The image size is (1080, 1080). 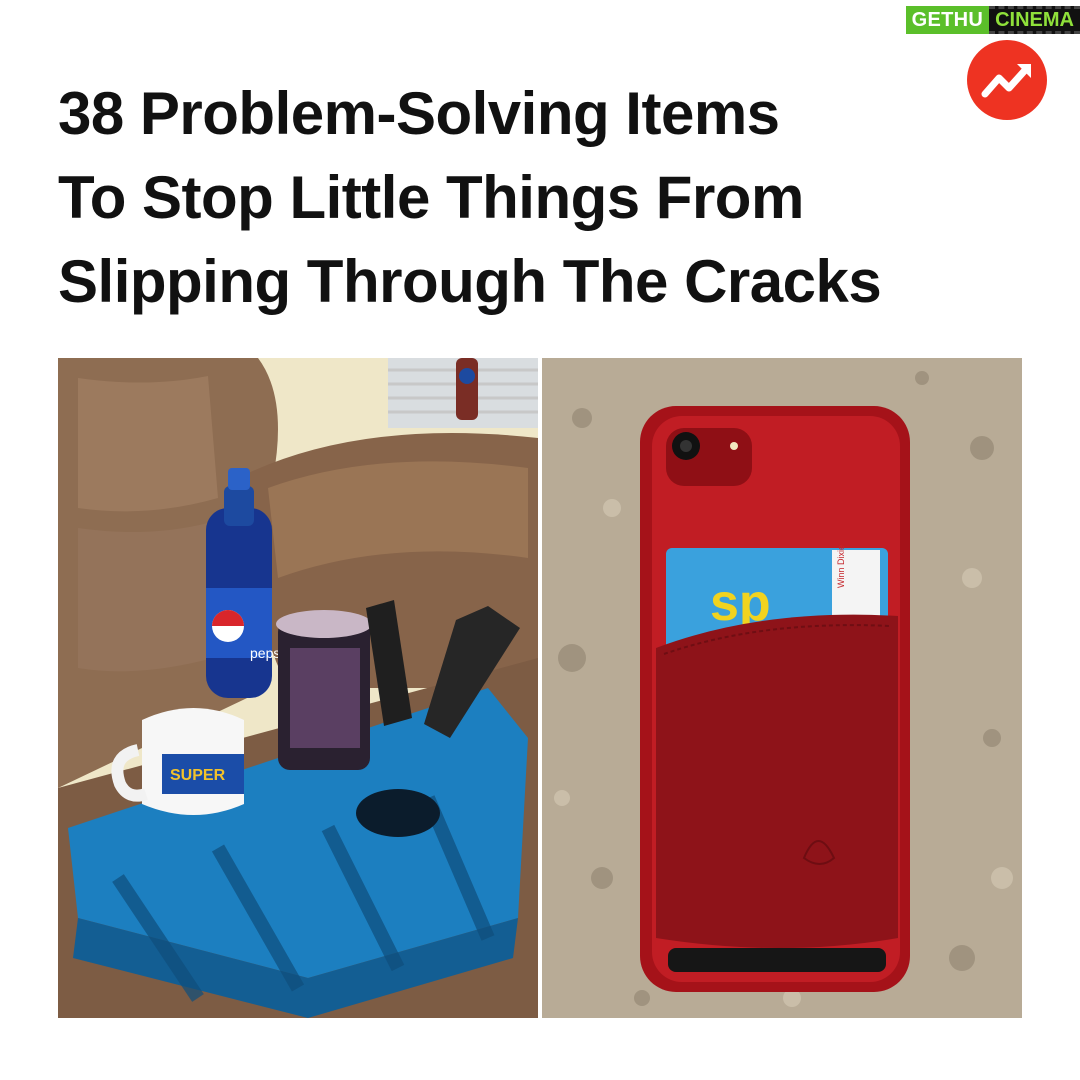 I want to click on headline-line-2: To Stop Little Things From, so click(x=431, y=197).